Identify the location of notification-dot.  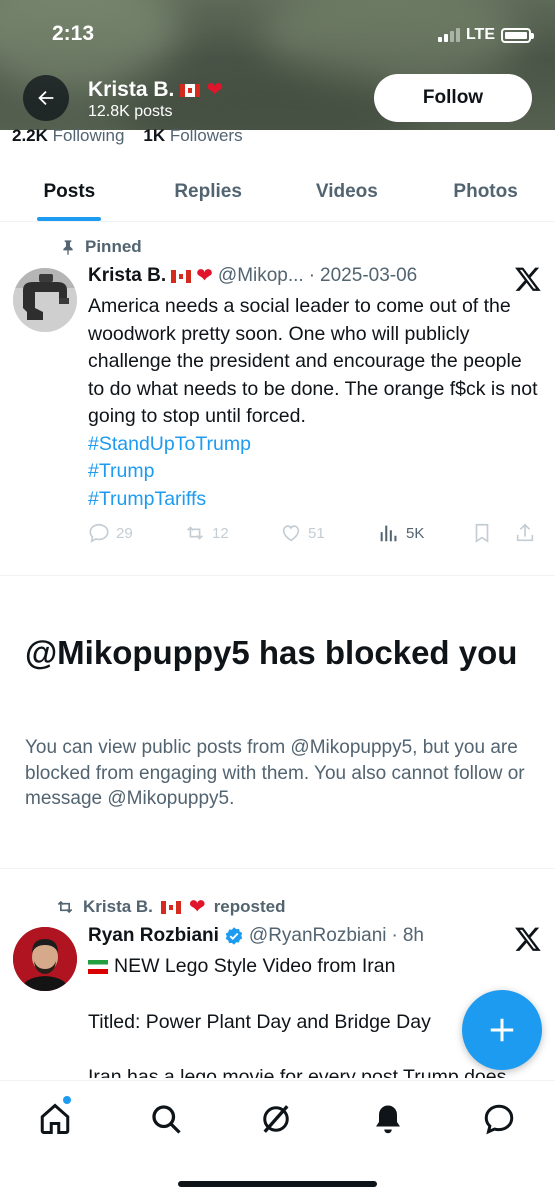
(67, 1100).